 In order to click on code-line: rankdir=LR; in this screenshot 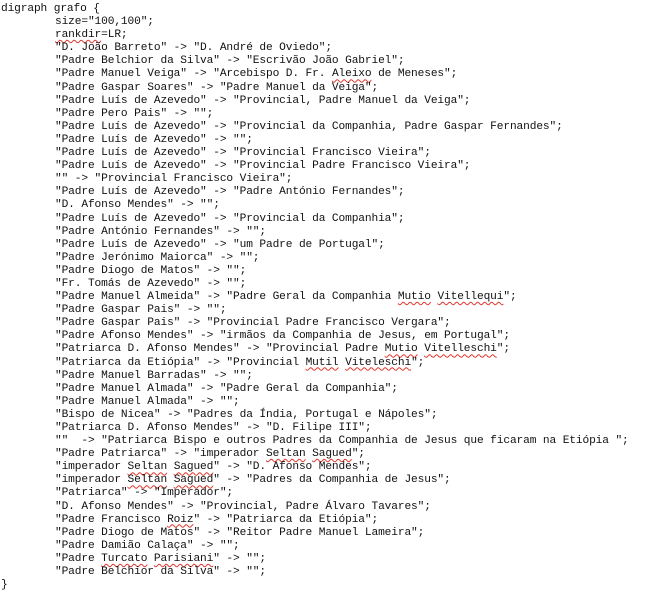, I will do `click(330, 35)`.